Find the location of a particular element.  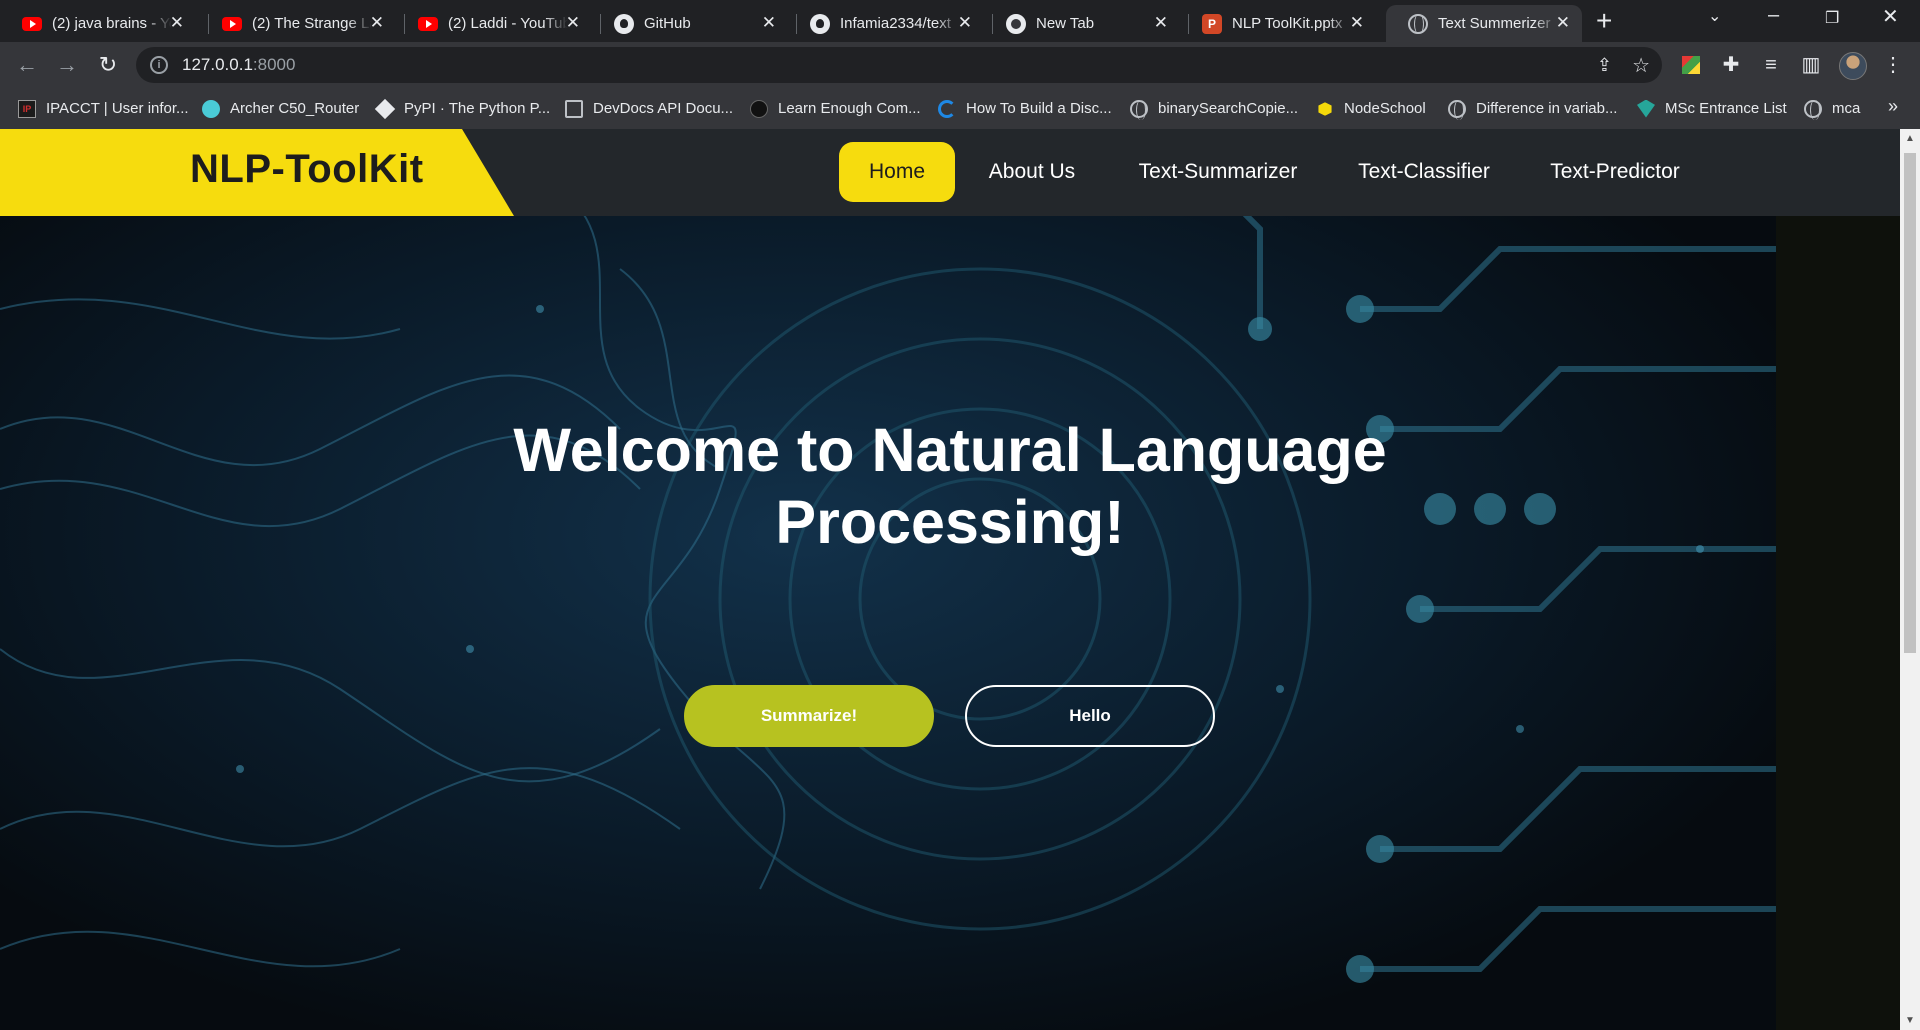

reload-icon: ↻ is located at coordinates (108, 65).